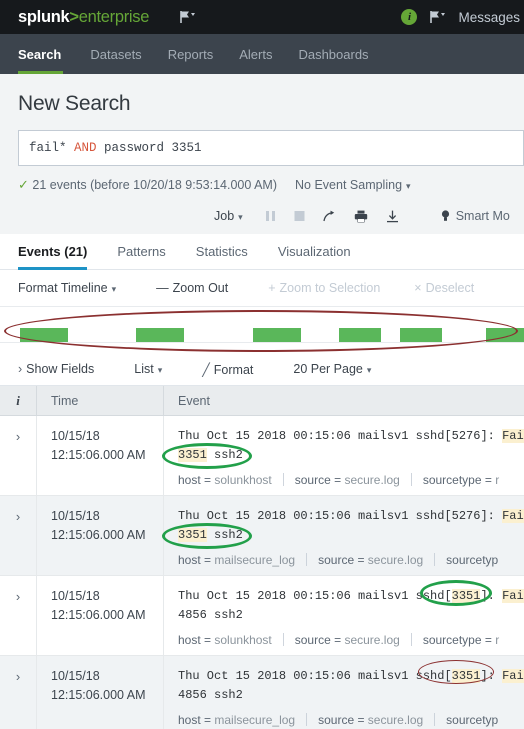 This screenshot has height=729, width=524. What do you see at coordinates (85, 148) in the screenshot?
I see `query-keyword-and: AND` at bounding box center [85, 148].